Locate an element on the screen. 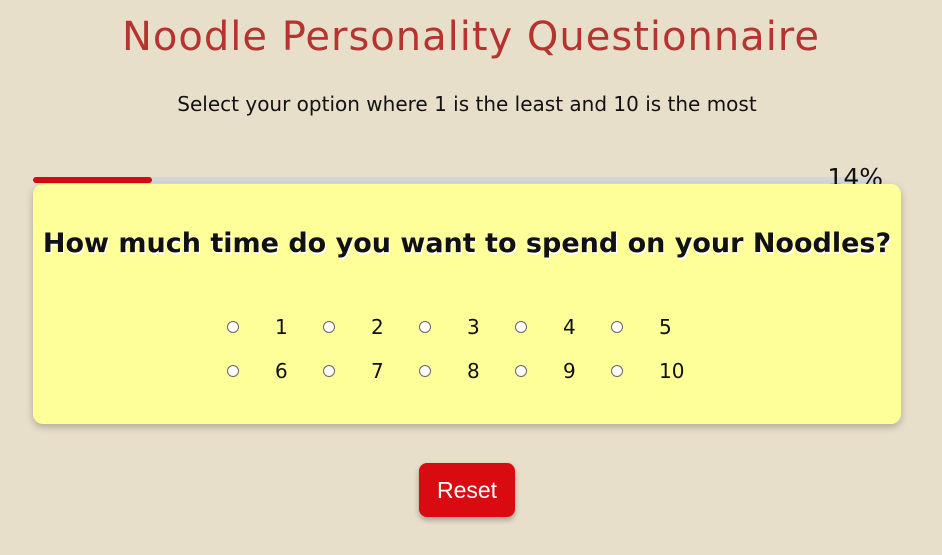  option-5: 5 is located at coordinates (659, 327).